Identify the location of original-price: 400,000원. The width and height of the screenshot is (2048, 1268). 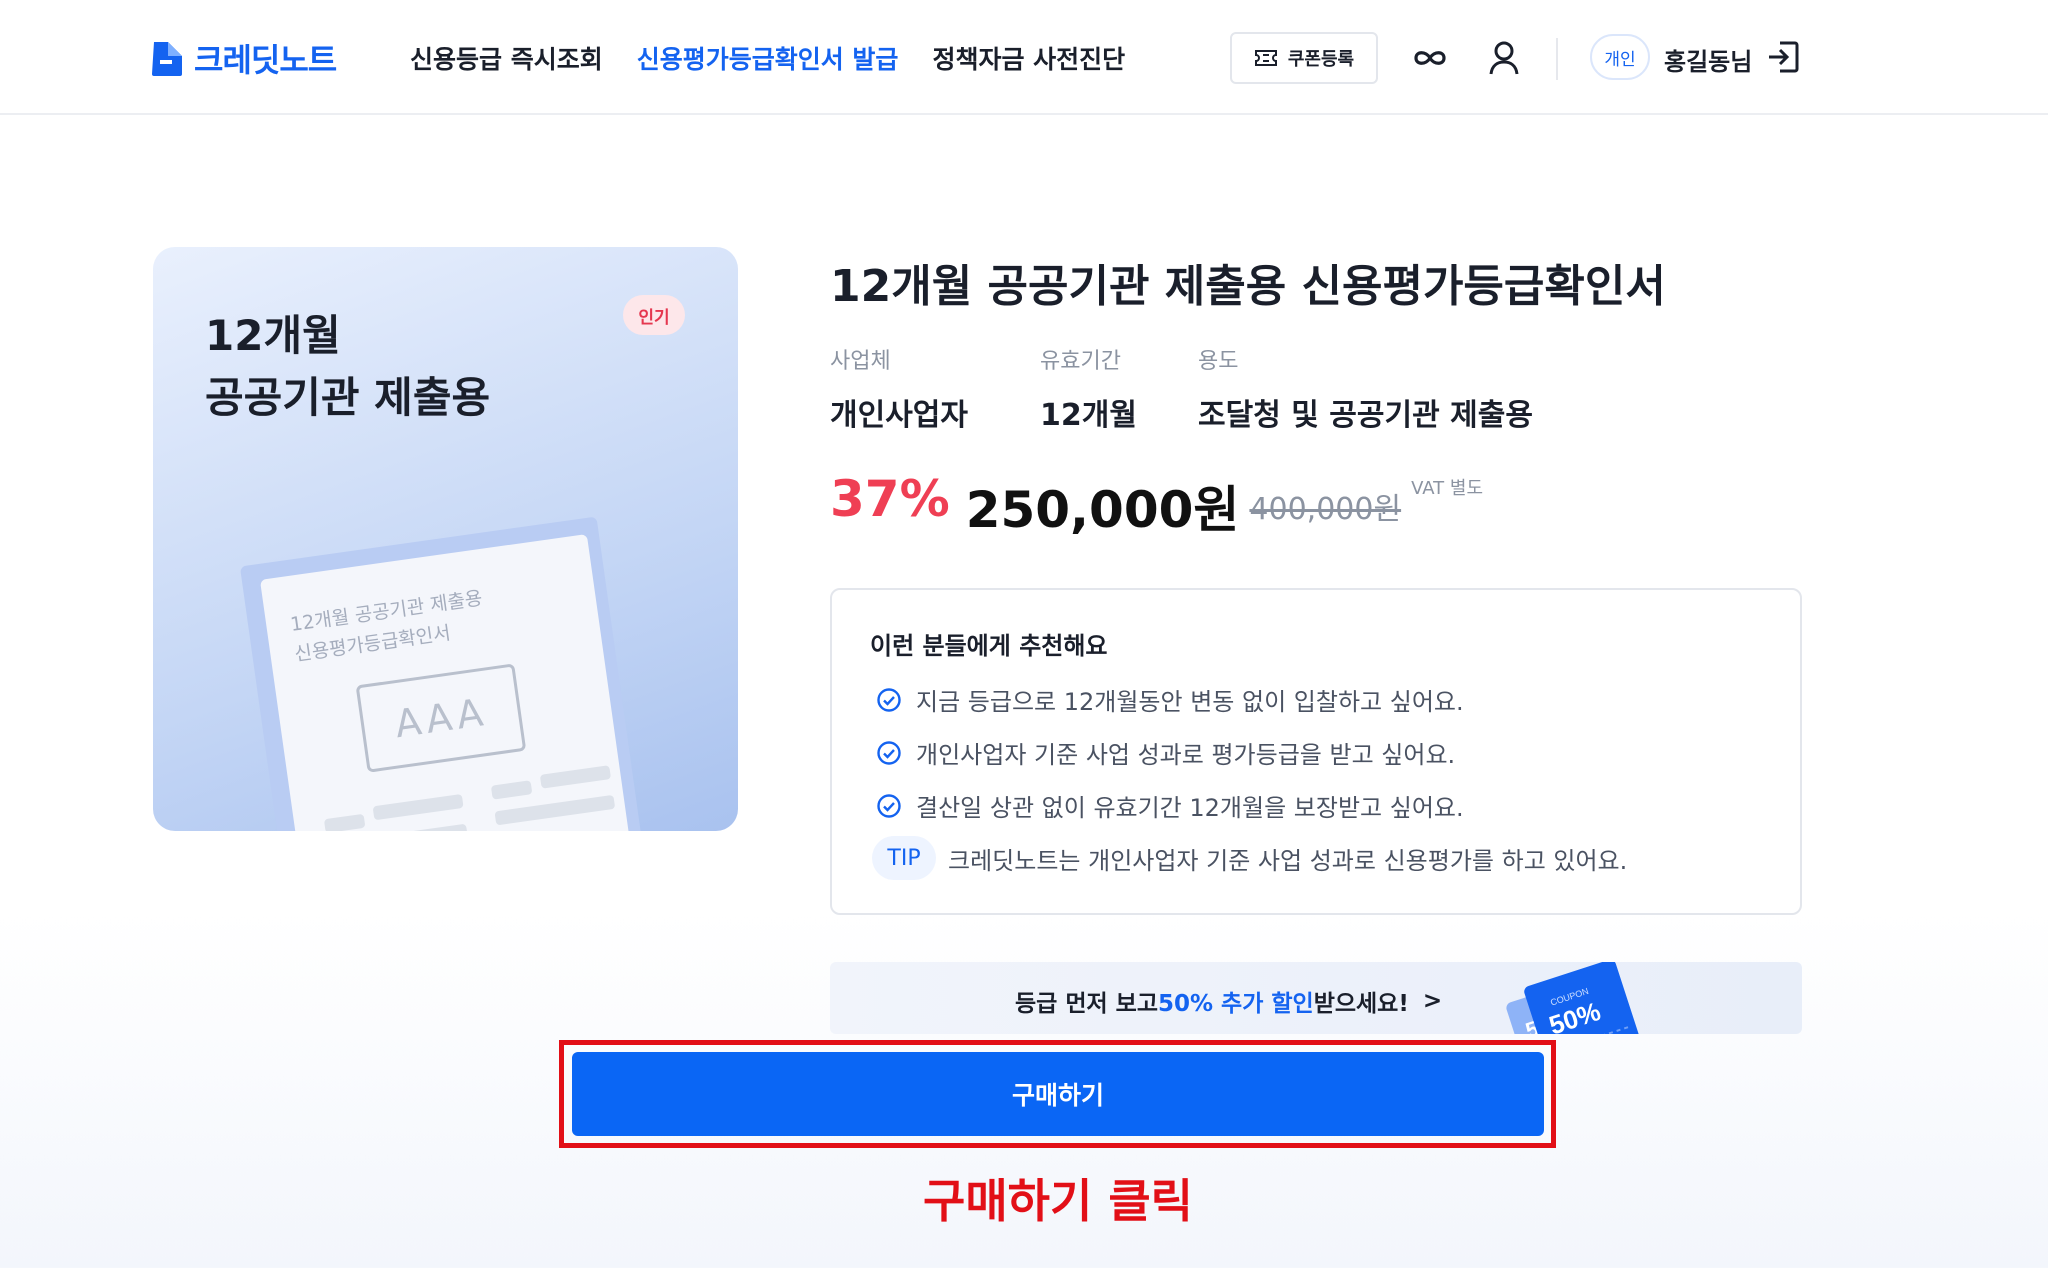
(1325, 509).